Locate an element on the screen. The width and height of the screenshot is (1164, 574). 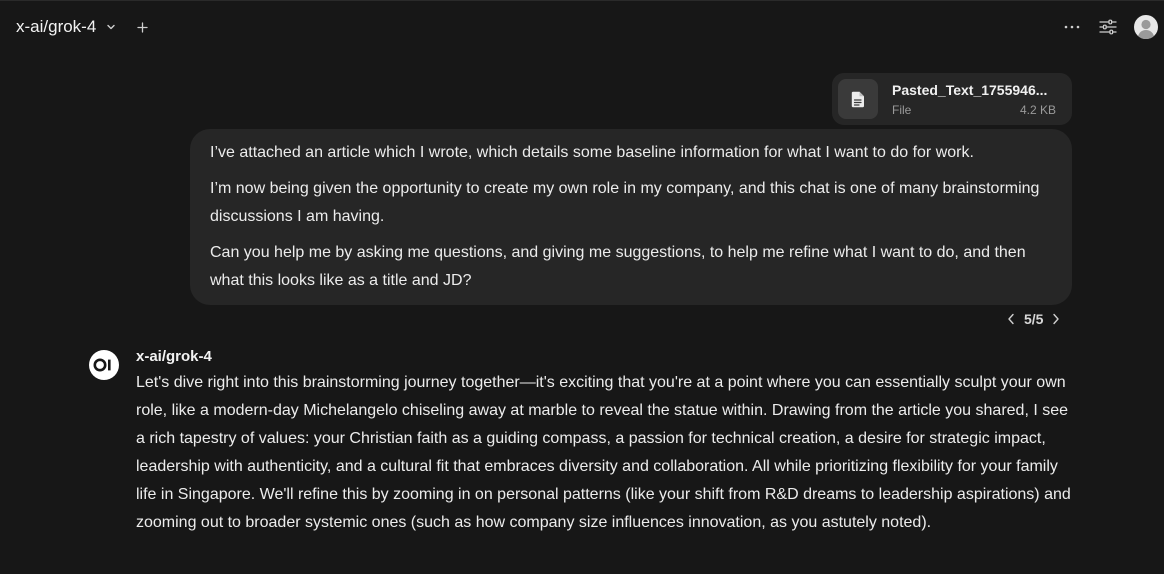
model-name: x-ai/grok-4 is located at coordinates (56, 27).